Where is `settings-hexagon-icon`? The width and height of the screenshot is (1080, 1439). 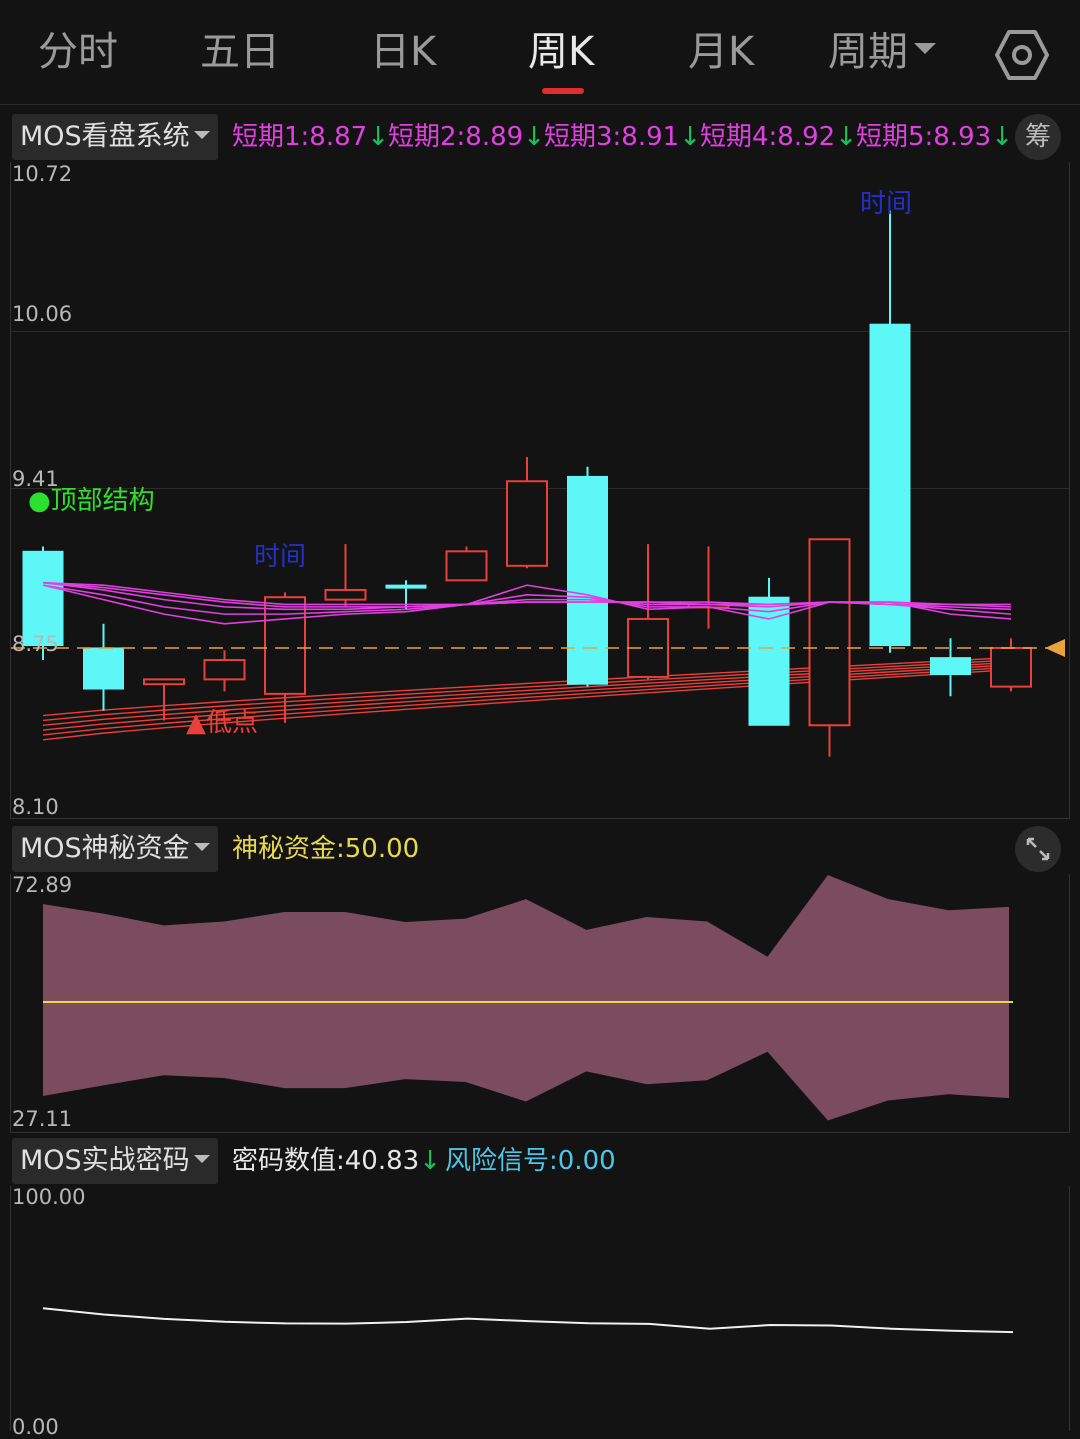
settings-hexagon-icon is located at coordinates (1022, 55).